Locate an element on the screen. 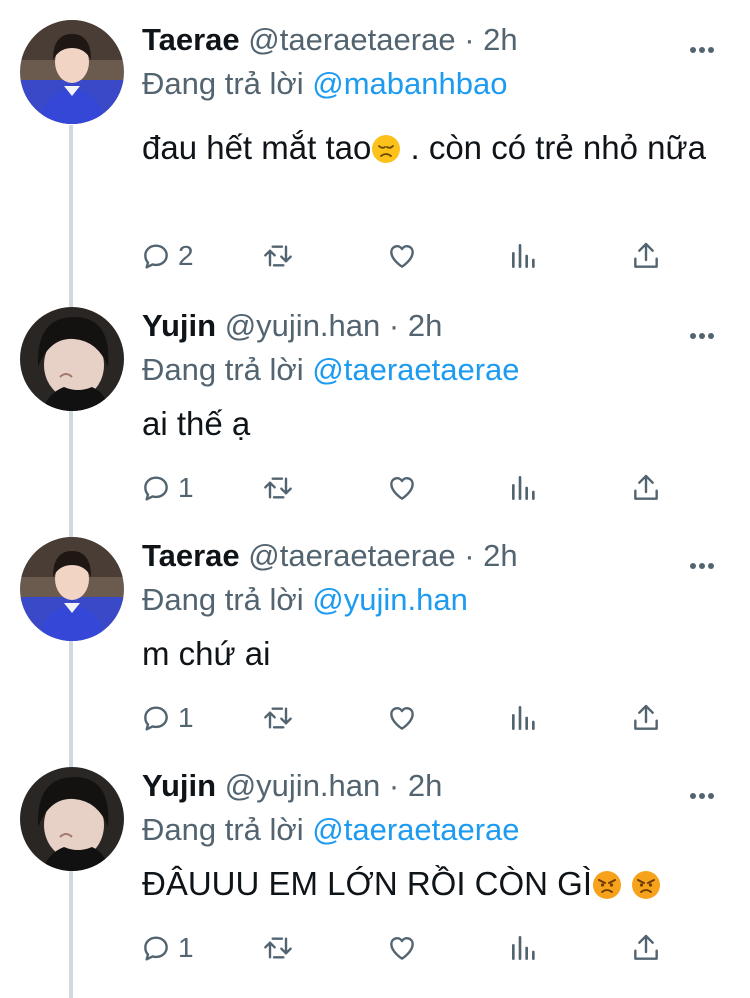  tweet-body: m chứ ai is located at coordinates (206, 653).